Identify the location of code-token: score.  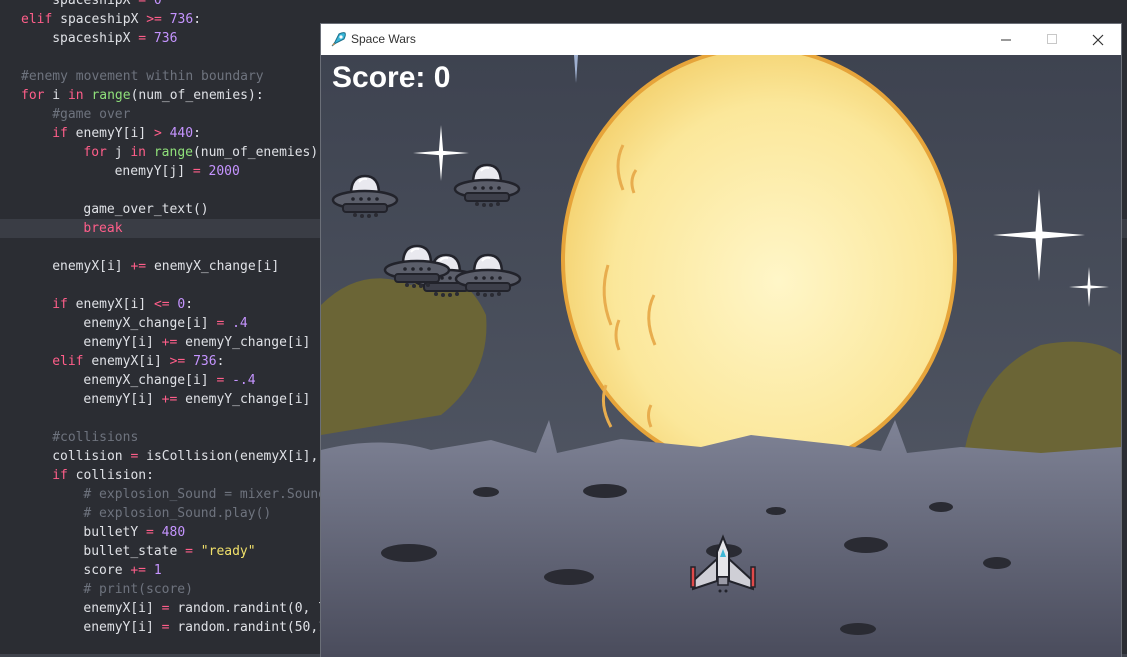
(107, 570).